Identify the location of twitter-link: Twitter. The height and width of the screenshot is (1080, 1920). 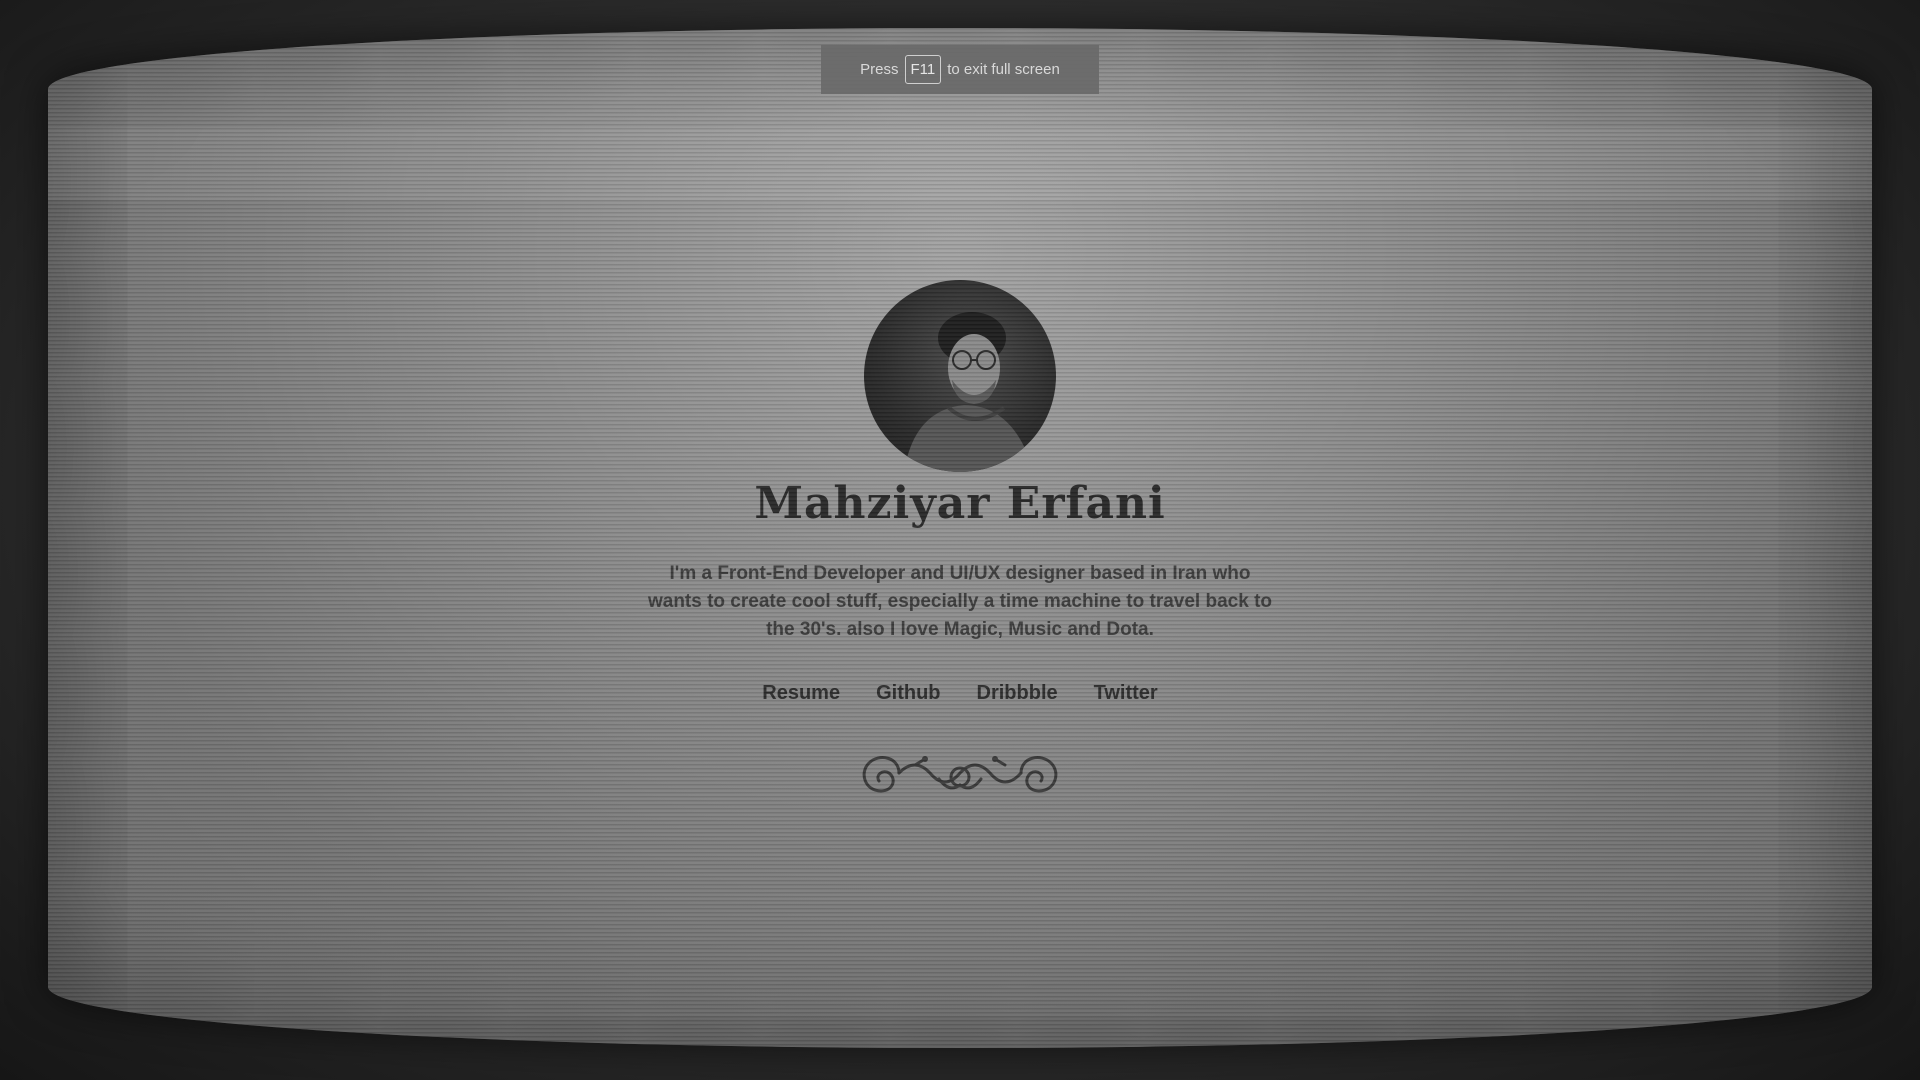
(1126, 693).